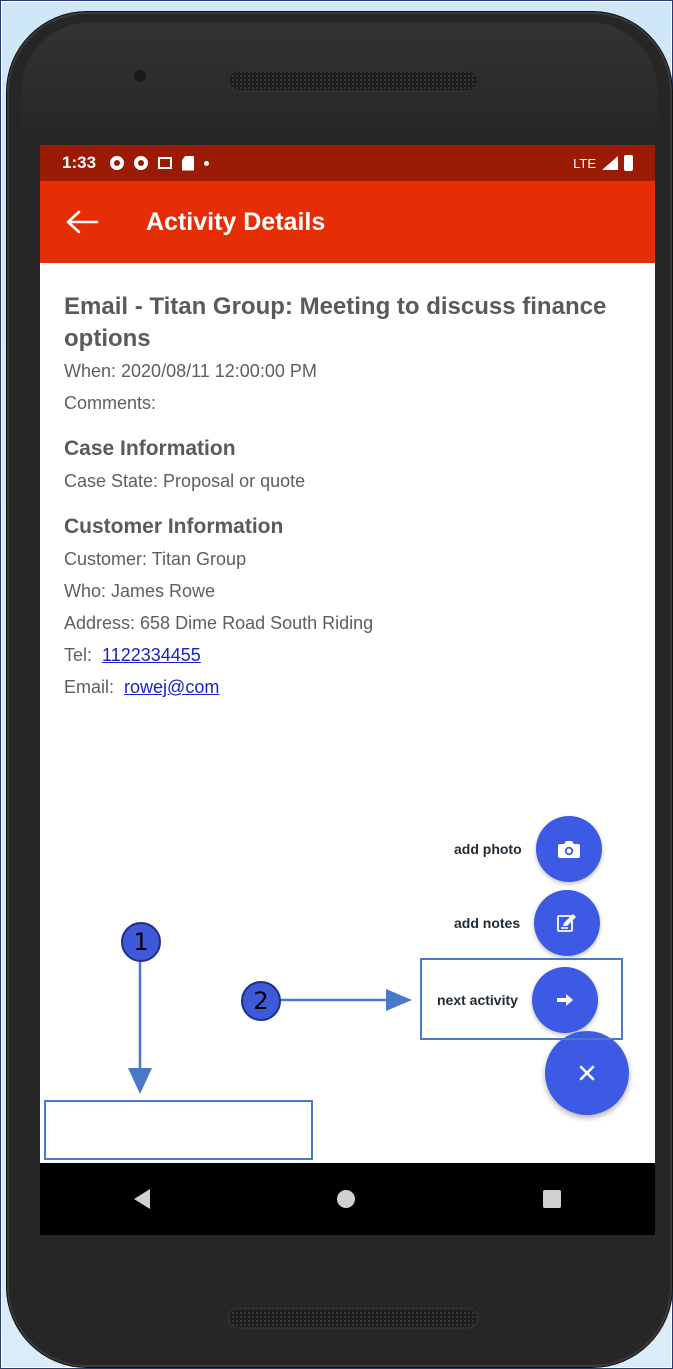  I want to click on network-type: LTE, so click(584, 163).